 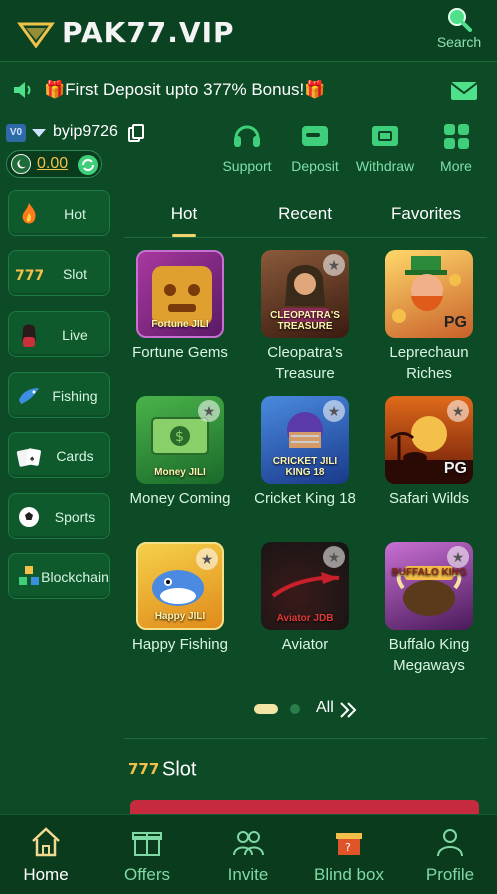 I want to click on pakistan-flag-icon, so click(x=21, y=164).